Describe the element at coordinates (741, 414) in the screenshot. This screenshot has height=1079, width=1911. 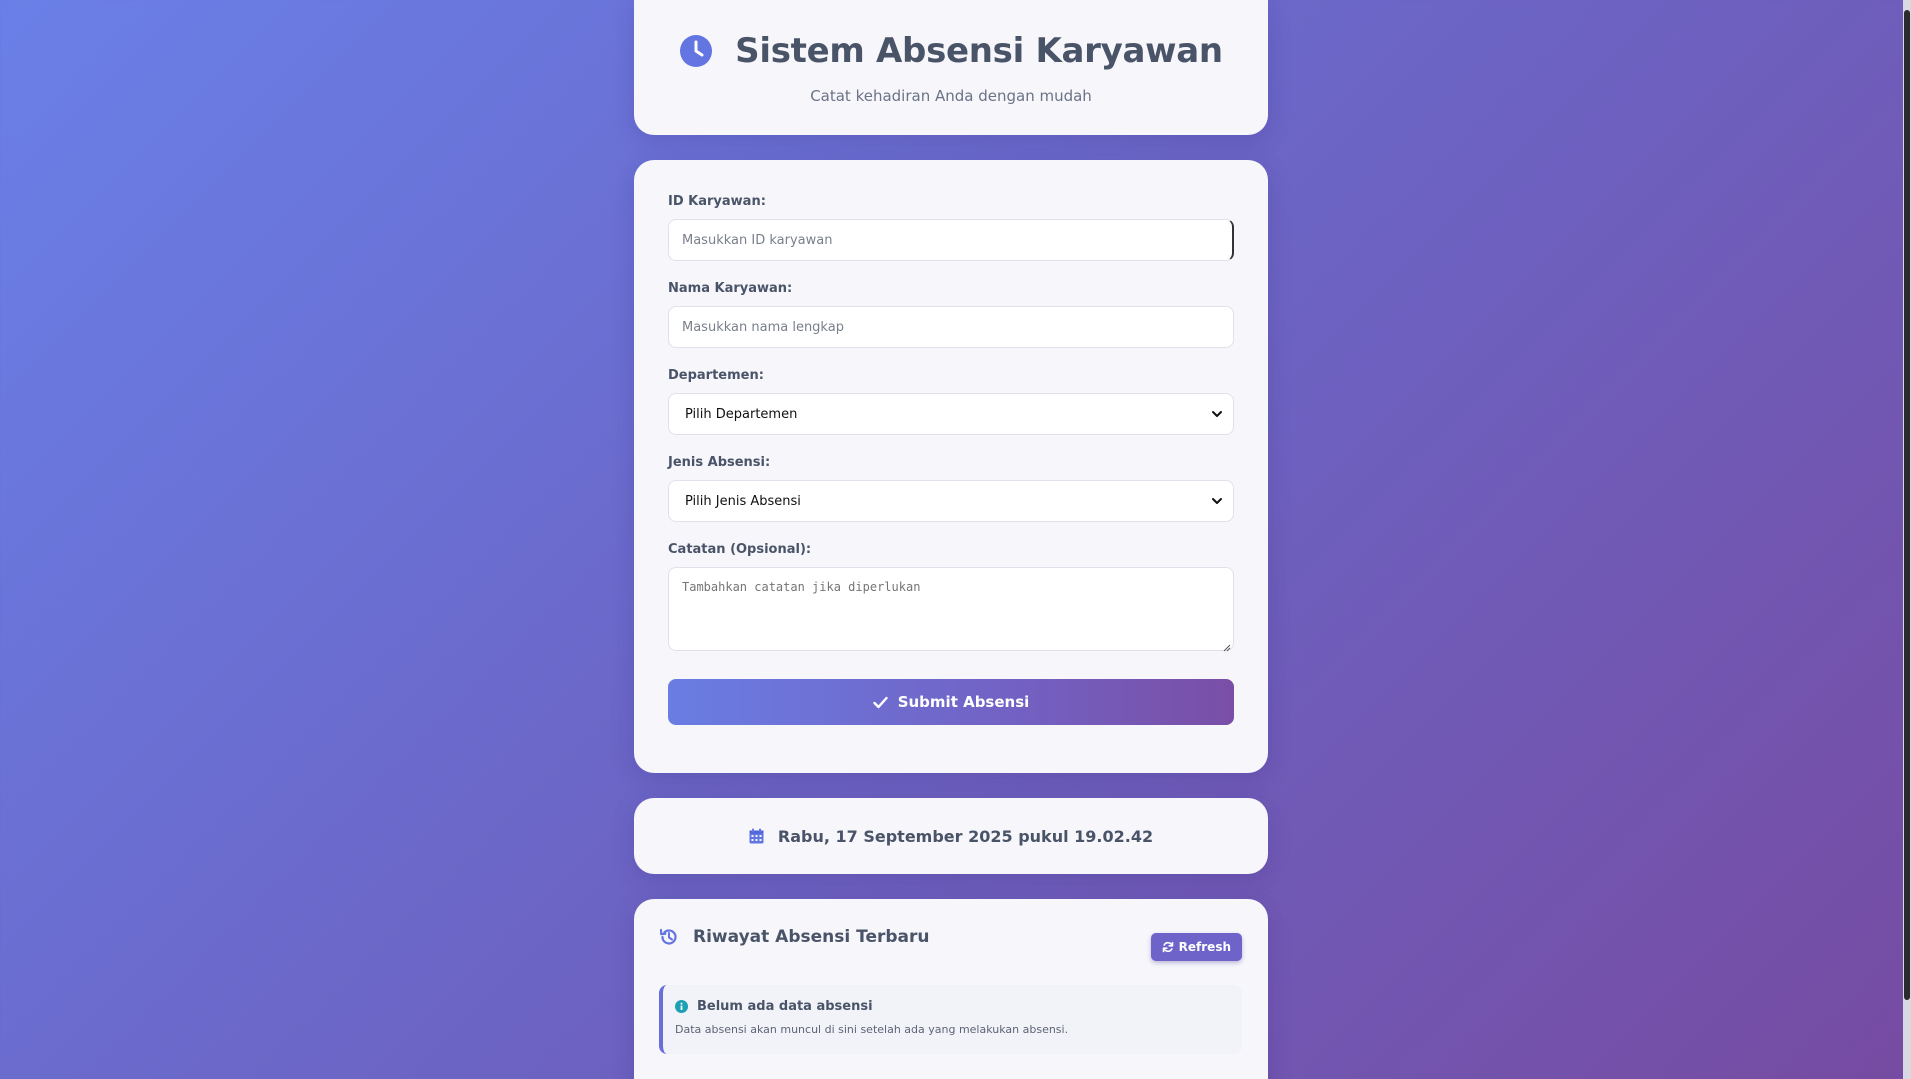
I see `department-selected-value: Pilih Departemen` at that location.